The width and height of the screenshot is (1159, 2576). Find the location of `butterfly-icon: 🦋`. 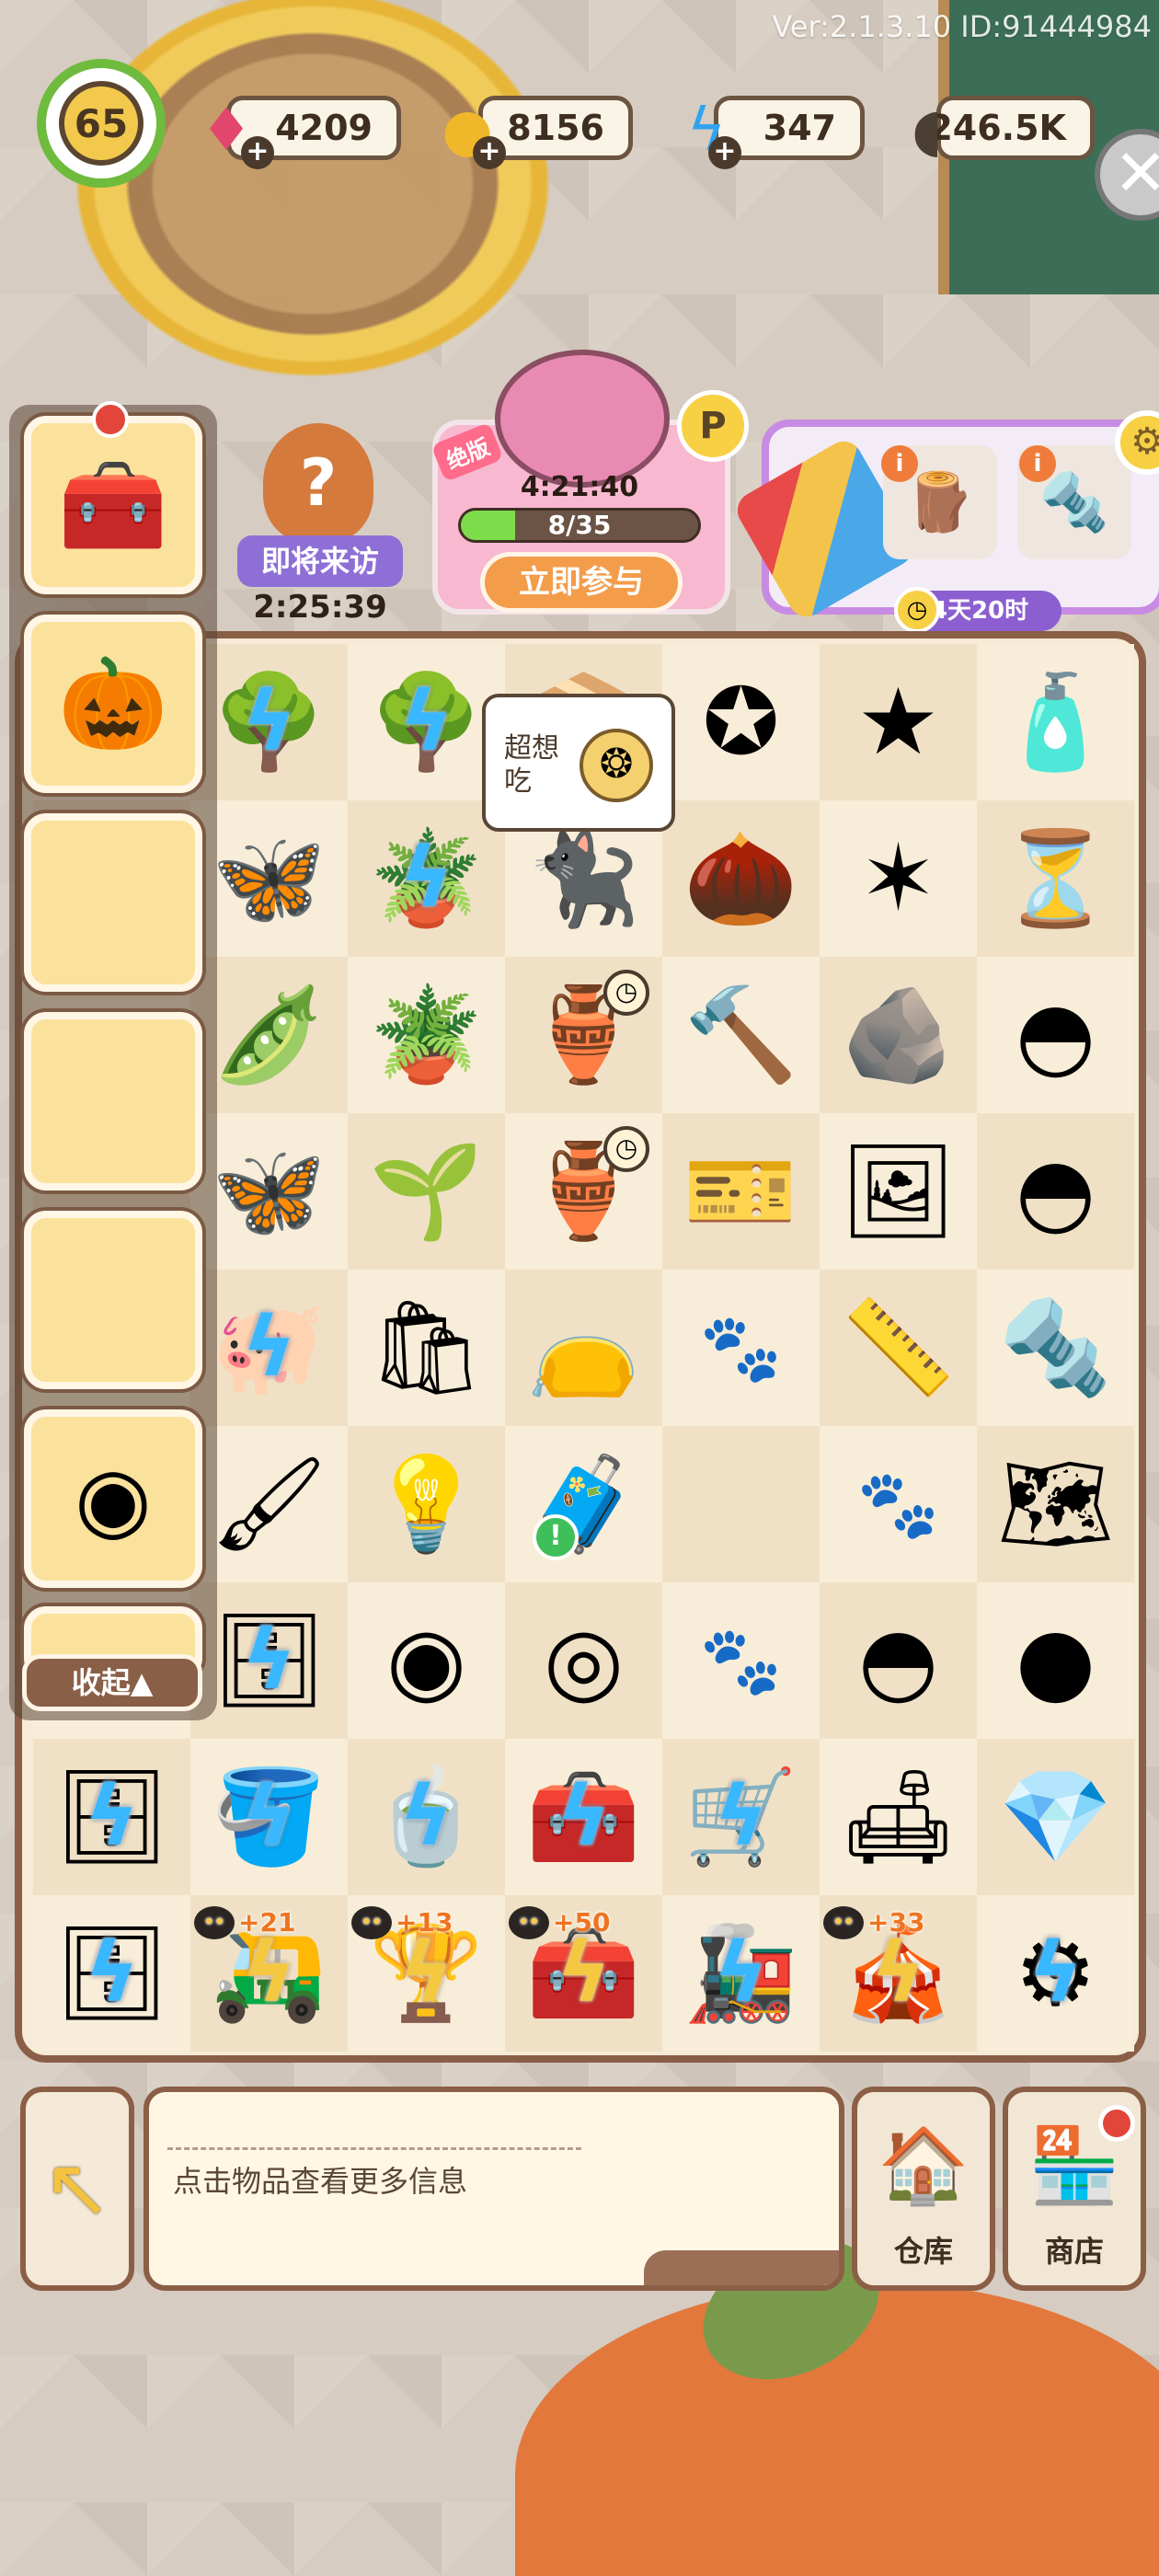

butterfly-icon: 🦋 is located at coordinates (269, 878).